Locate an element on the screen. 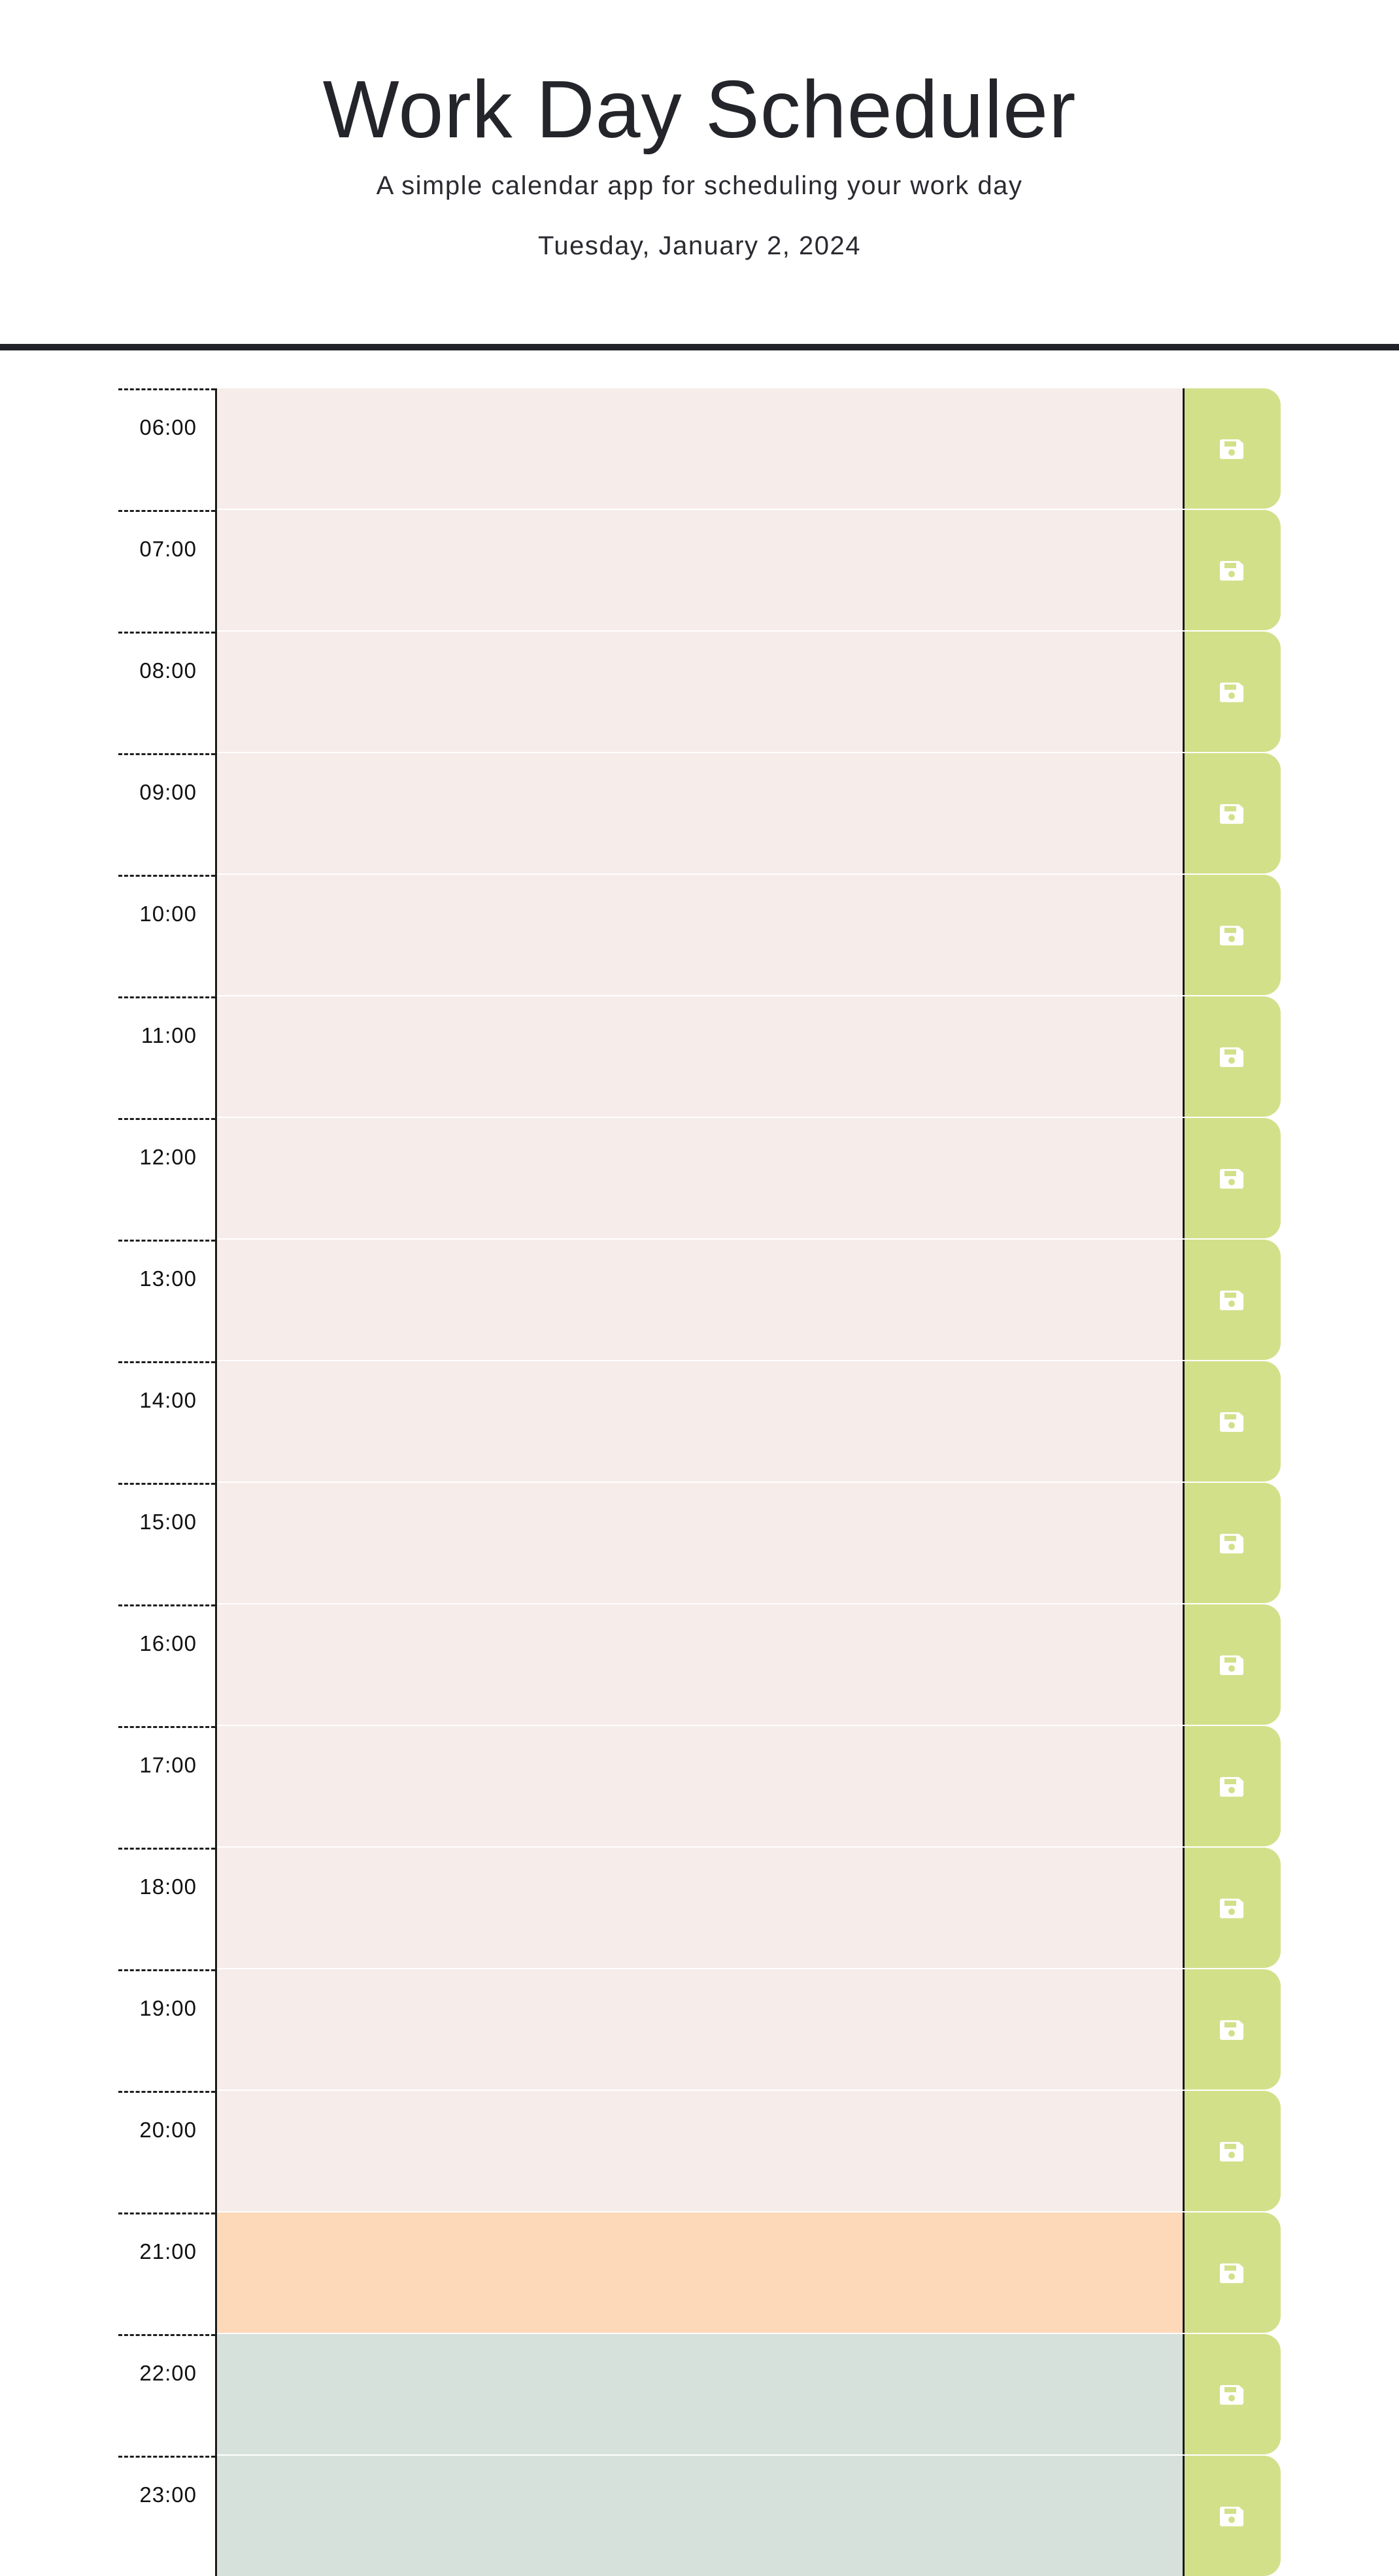  time-block-2300: 23:00 is located at coordinates (699, 2516).